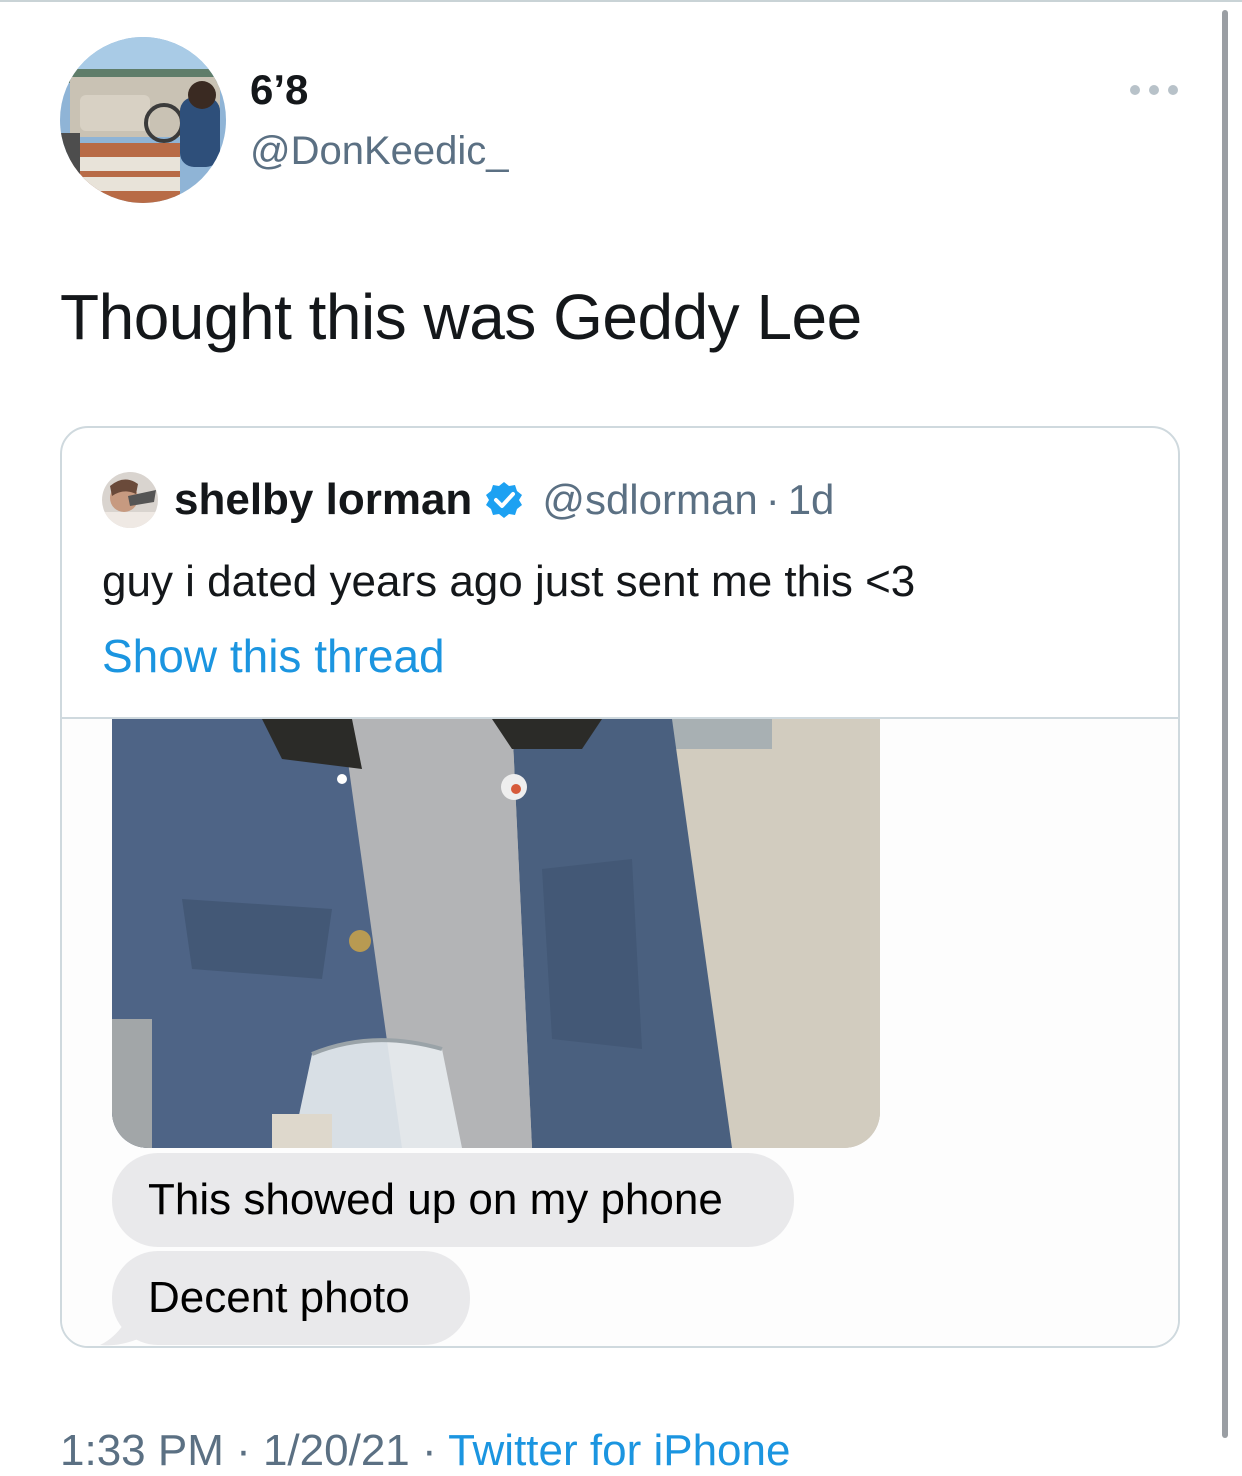 The height and width of the screenshot is (1476, 1242). I want to click on author-handle: @DonKeedic_, so click(379, 151).